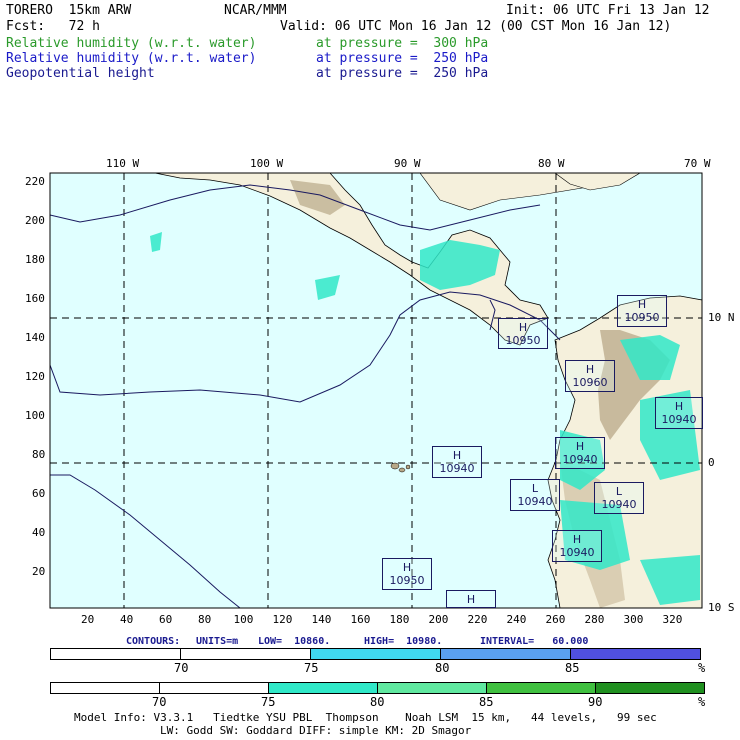  Describe the element at coordinates (35, 220) in the screenshot. I see `left-y-label: 200` at that location.